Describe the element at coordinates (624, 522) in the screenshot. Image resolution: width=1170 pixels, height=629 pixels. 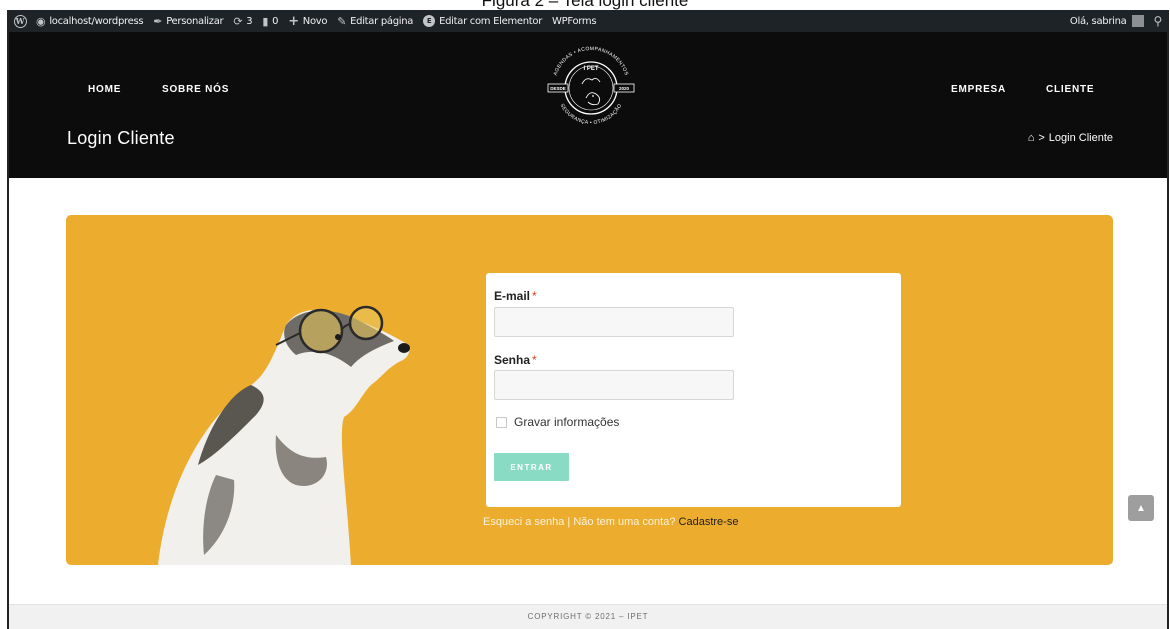
I see `no-account-text: Não tem uma conta?` at that location.